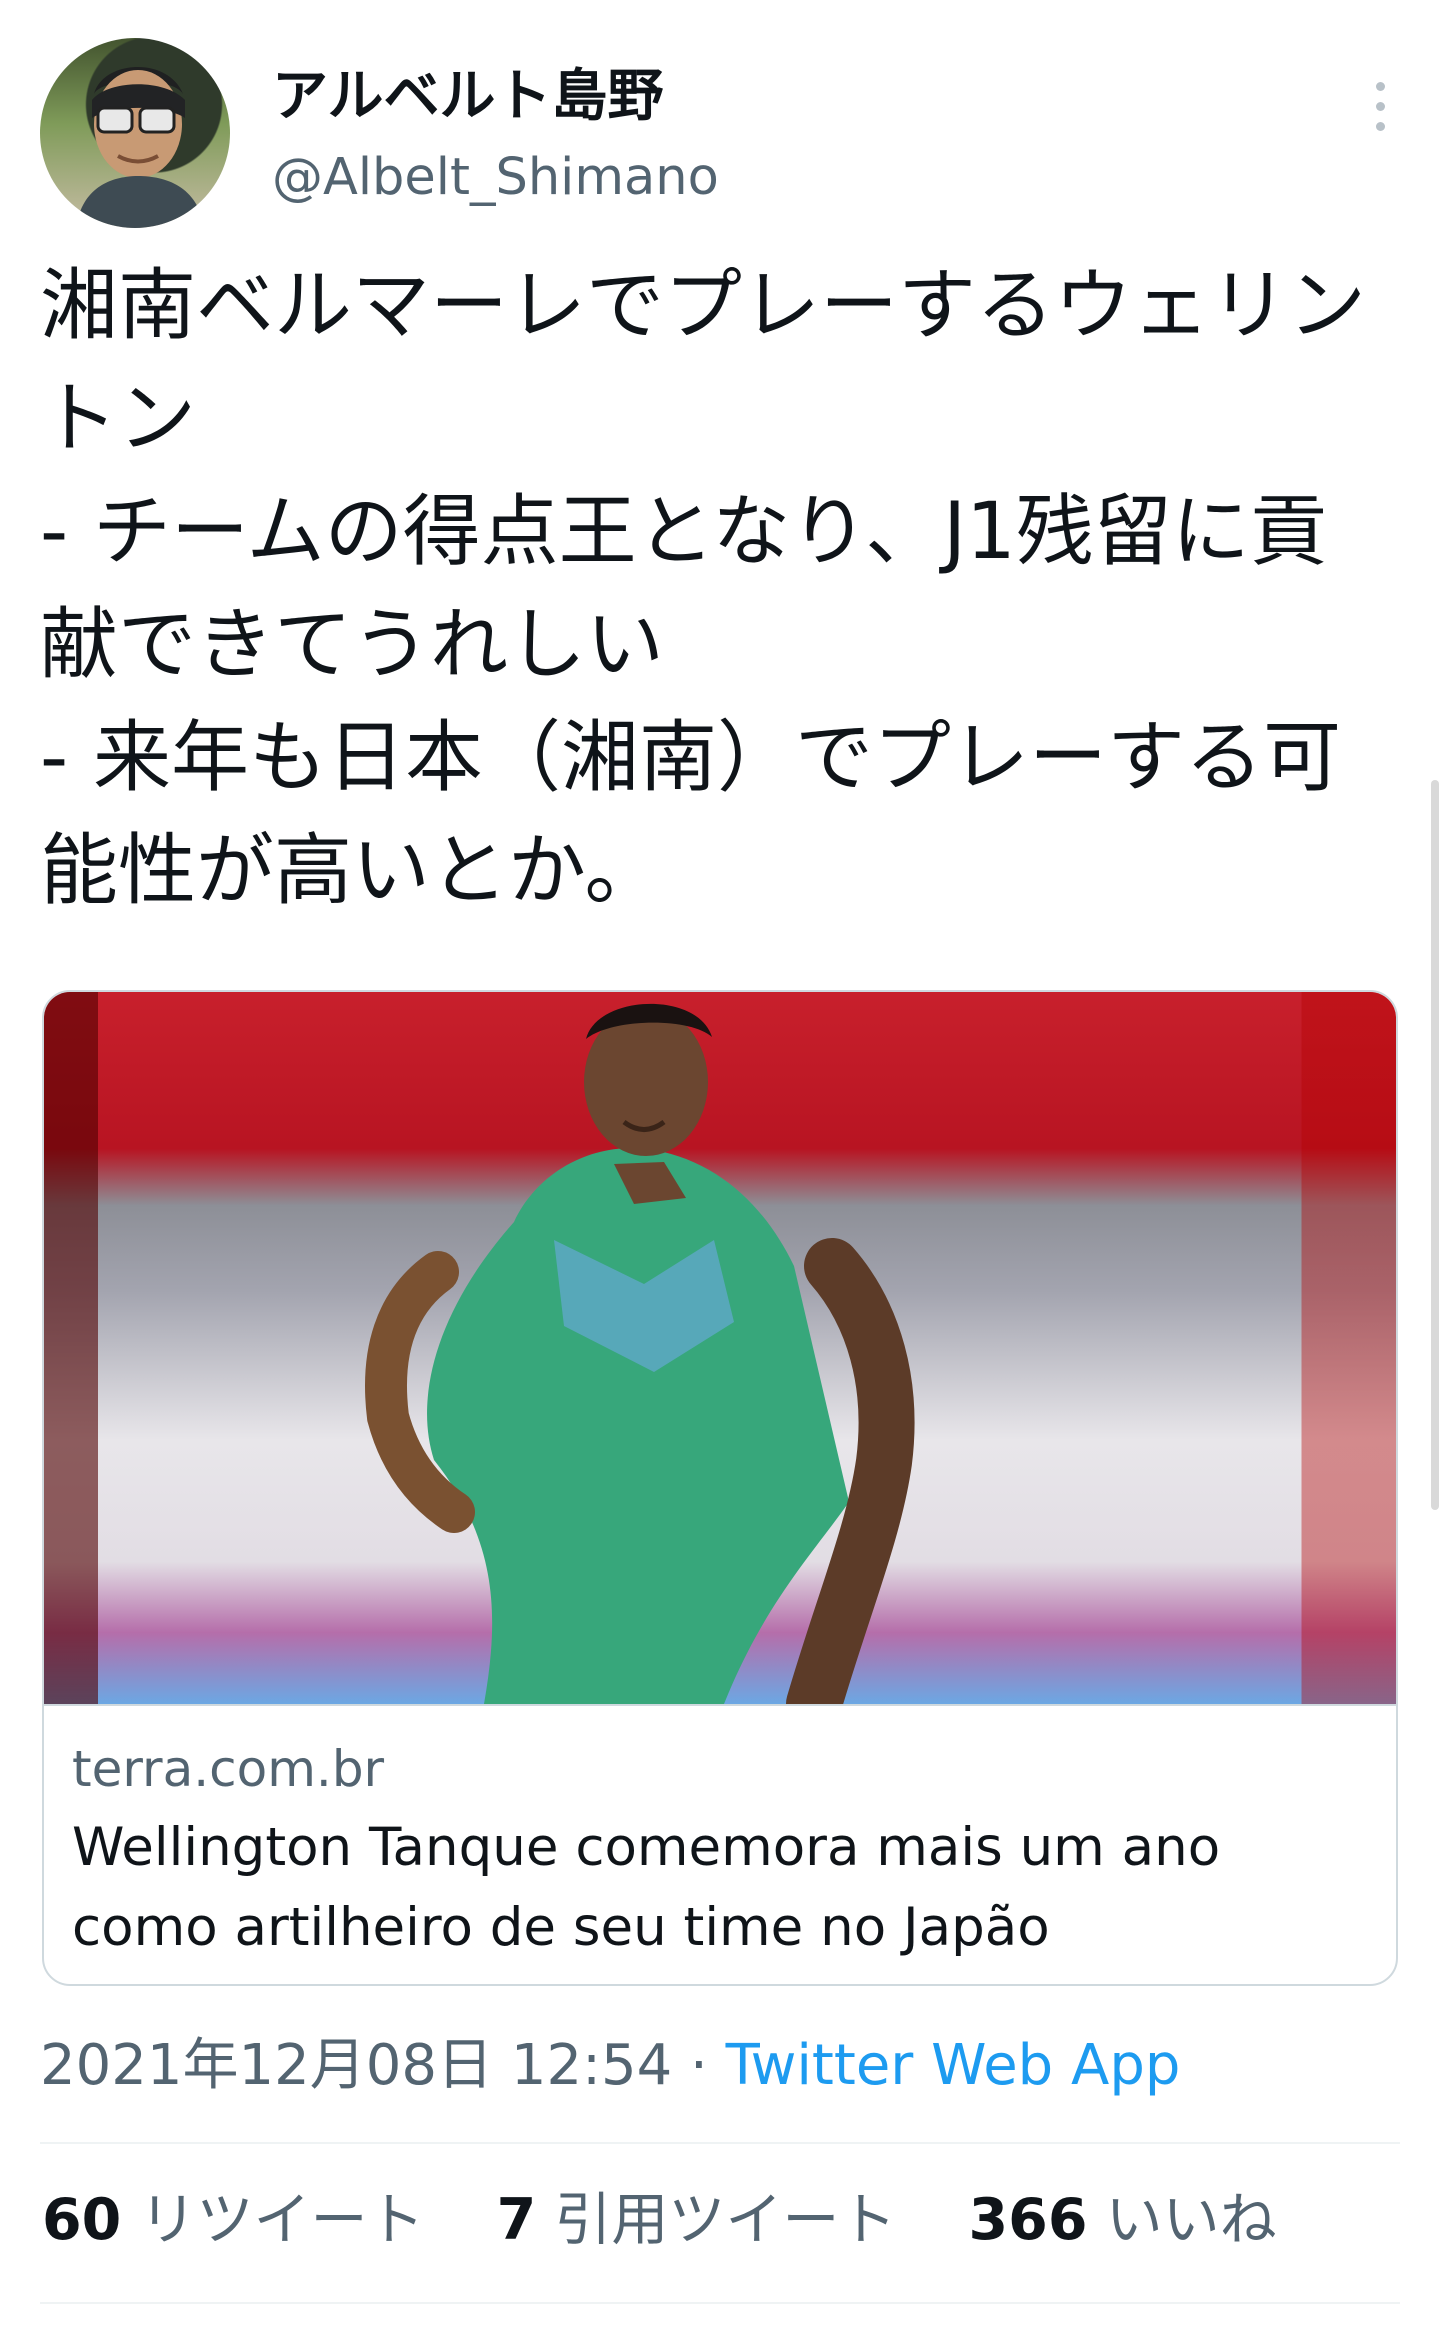 The width and height of the screenshot is (1440, 2346). I want to click on retweets-count: 60, so click(82, 2220).